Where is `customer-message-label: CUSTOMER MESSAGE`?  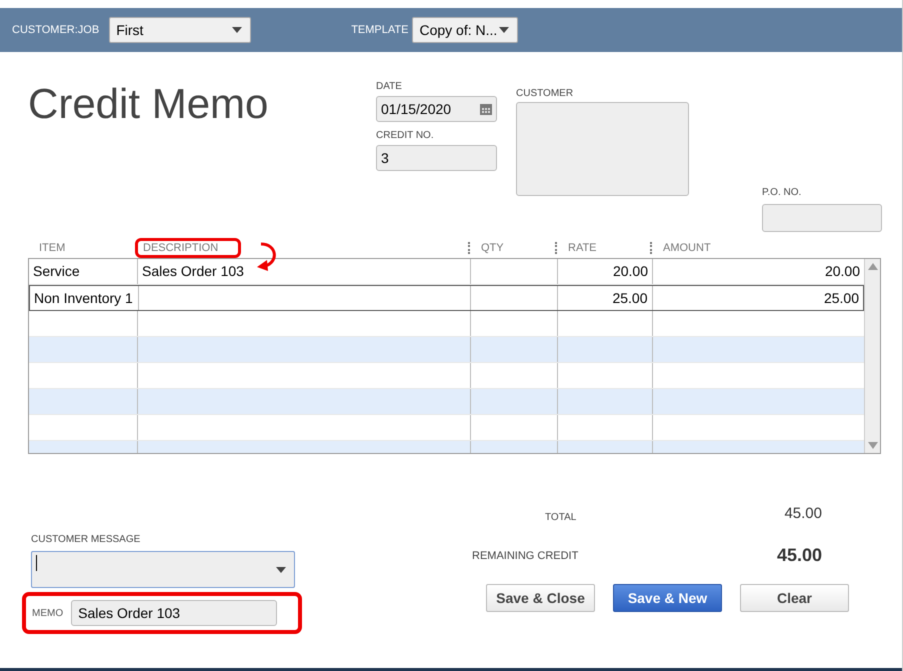
customer-message-label: CUSTOMER MESSAGE is located at coordinates (86, 539).